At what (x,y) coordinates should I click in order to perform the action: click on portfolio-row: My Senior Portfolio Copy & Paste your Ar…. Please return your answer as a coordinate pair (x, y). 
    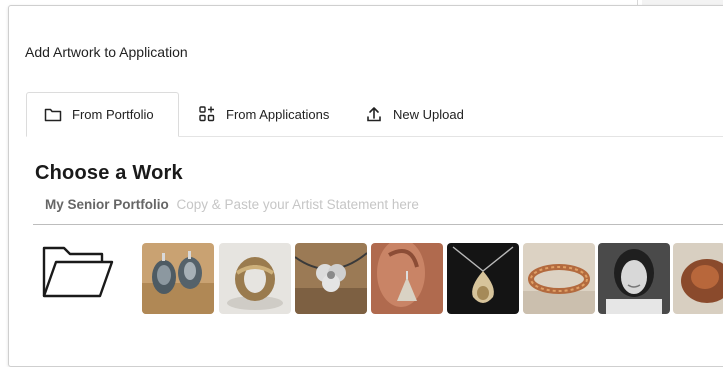
    Looking at the image, I should click on (232, 204).